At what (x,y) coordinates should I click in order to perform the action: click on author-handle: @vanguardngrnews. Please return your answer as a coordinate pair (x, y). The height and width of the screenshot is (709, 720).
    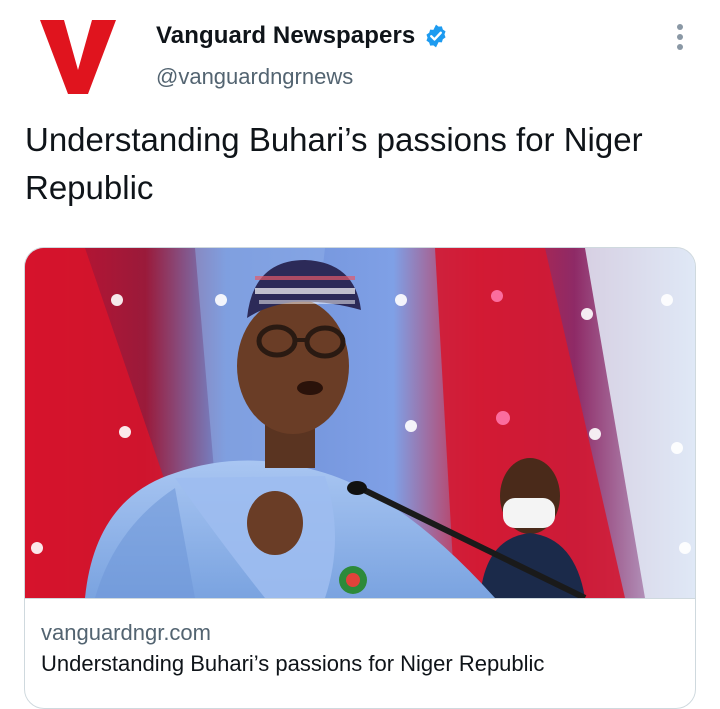
    Looking at the image, I should click on (254, 77).